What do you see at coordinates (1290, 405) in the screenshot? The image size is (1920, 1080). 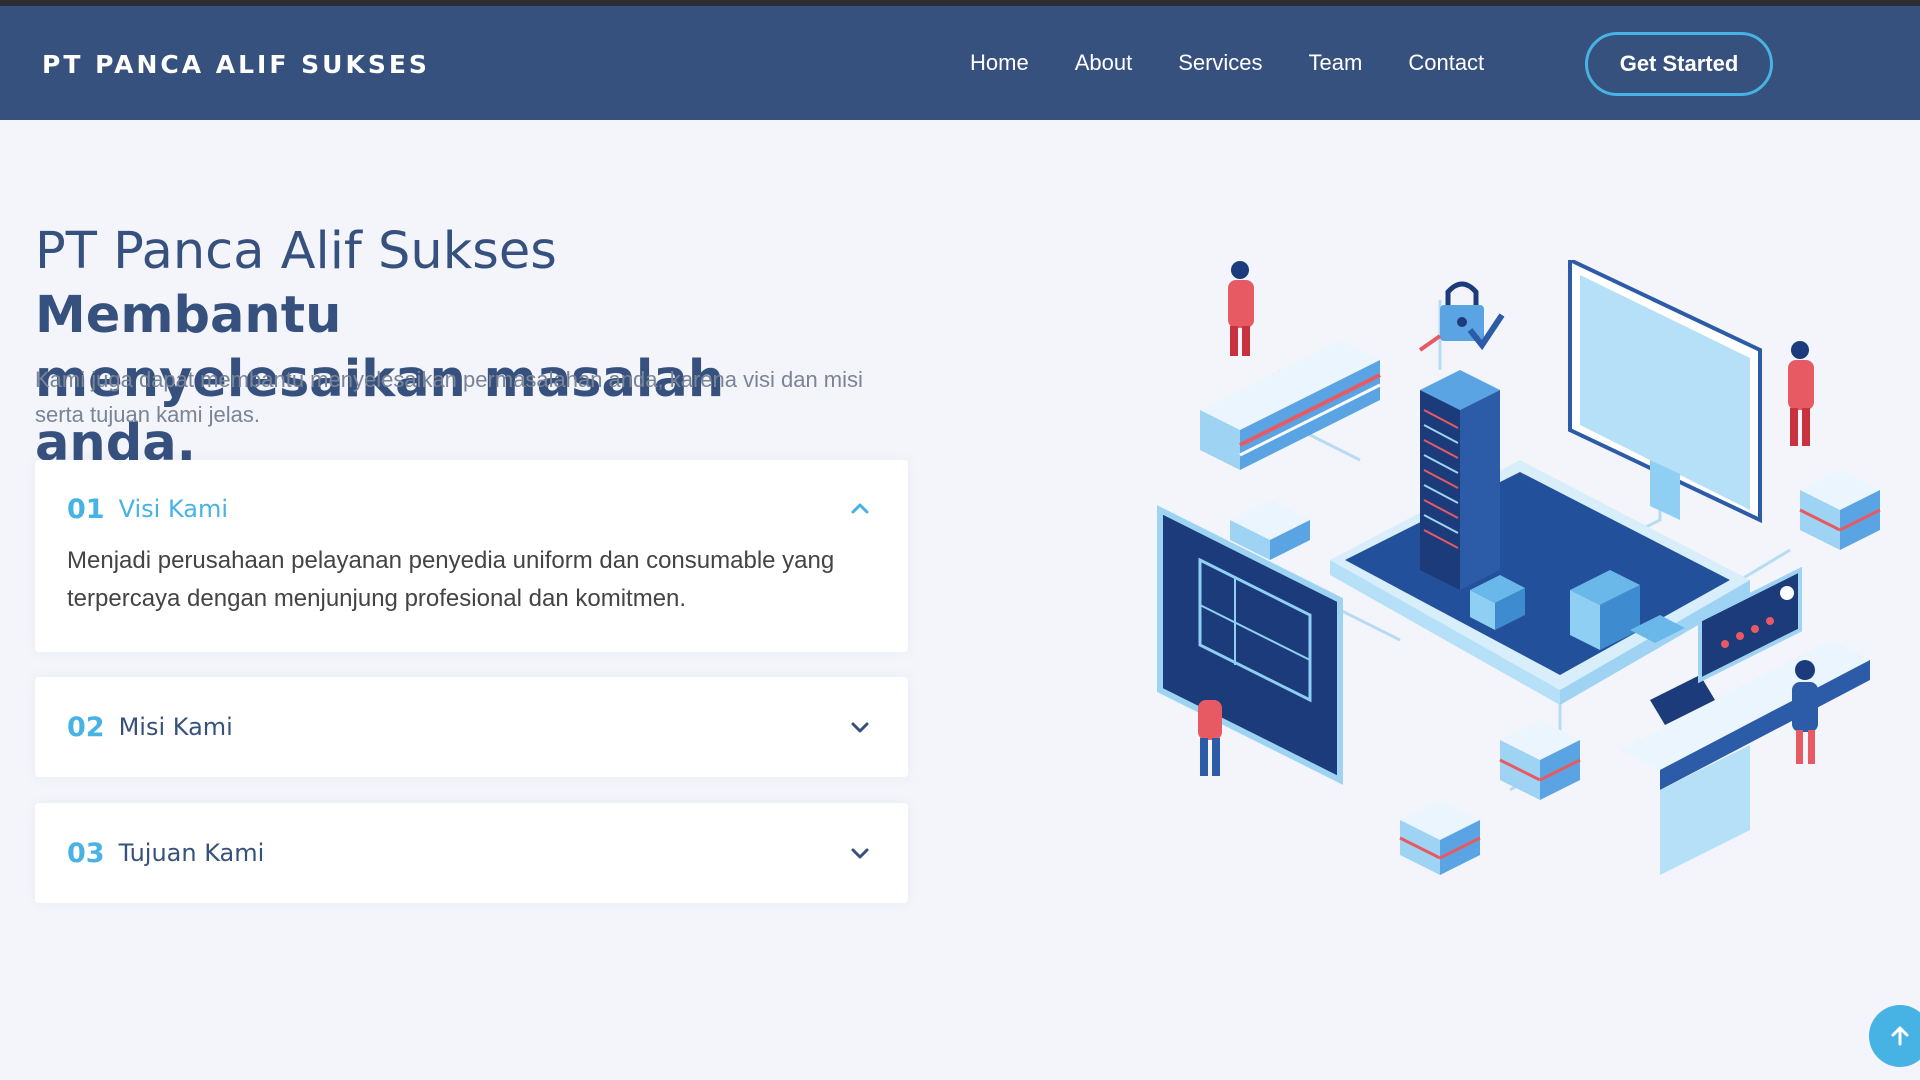 I see `reception-desk` at bounding box center [1290, 405].